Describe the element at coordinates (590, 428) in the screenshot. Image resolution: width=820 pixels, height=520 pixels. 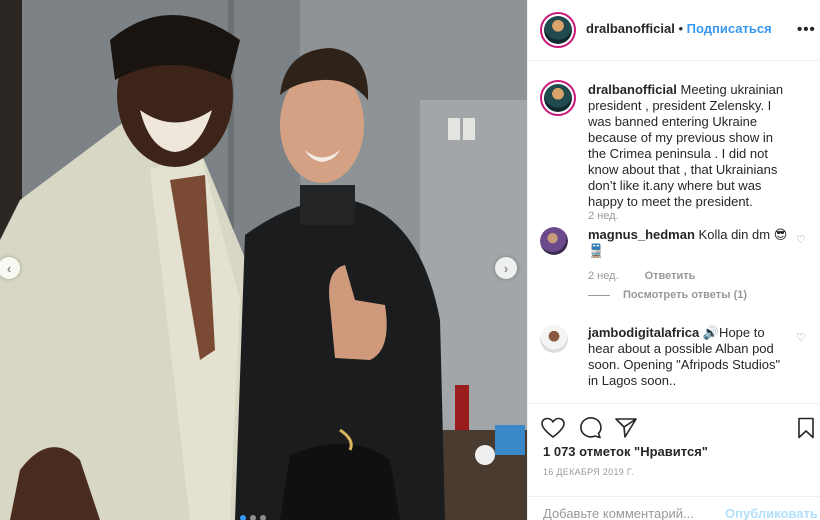
I see `comment-icon` at that location.